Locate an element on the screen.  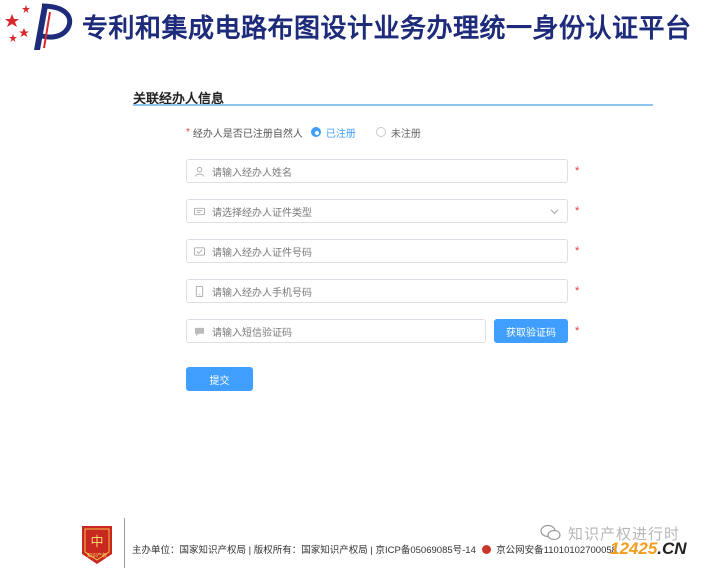
radio-registered-label: 已注册 is located at coordinates (340, 134).